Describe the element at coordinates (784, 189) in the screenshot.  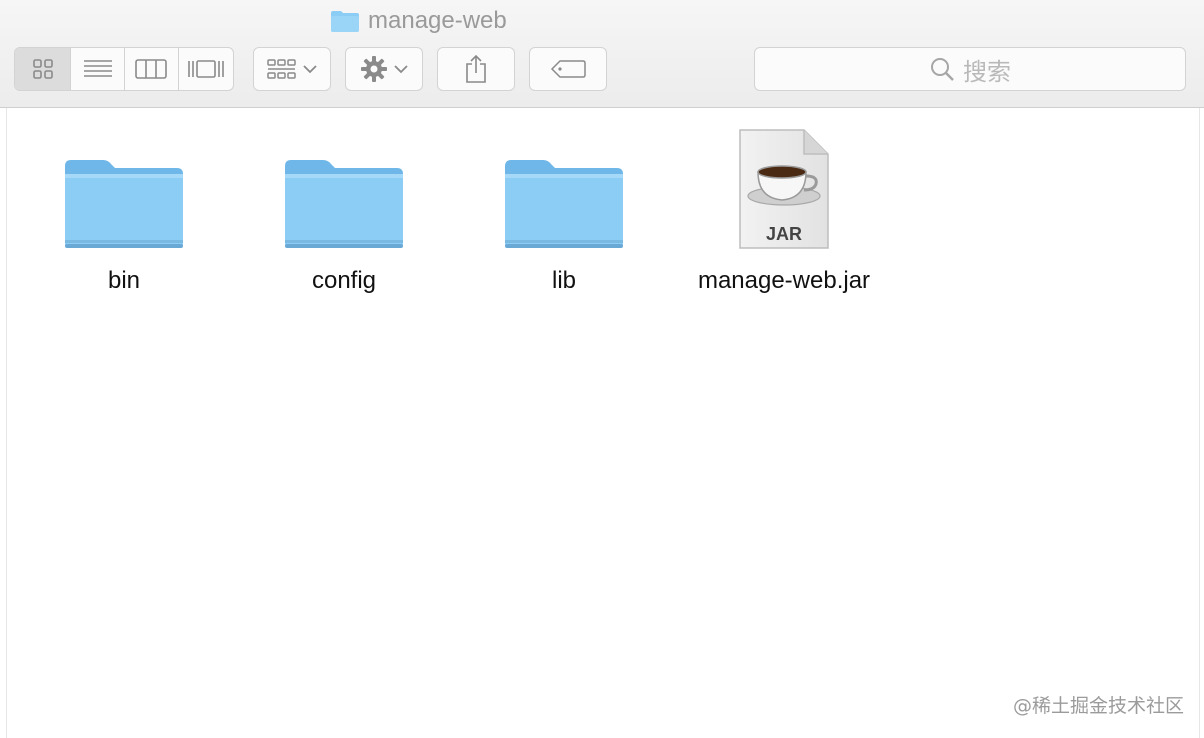
I see `jar-file-icon: JAR` at that location.